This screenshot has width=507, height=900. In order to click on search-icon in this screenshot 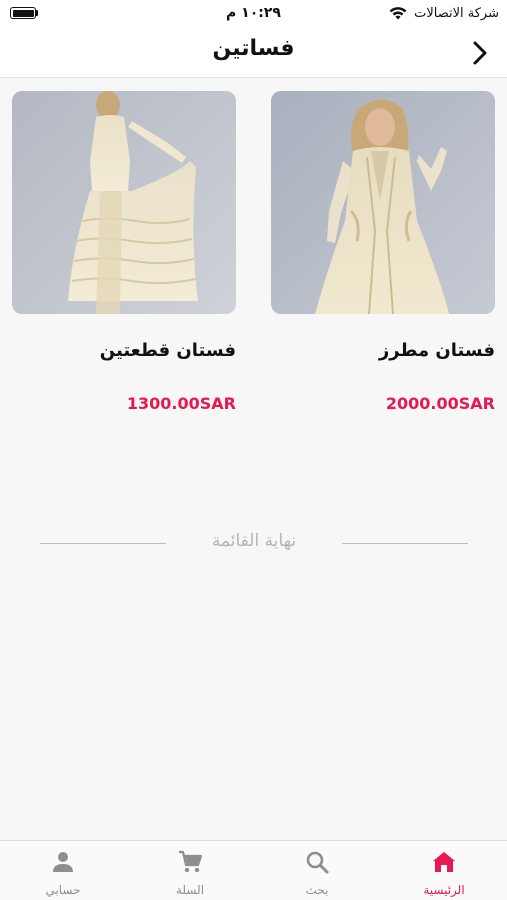, I will do `click(317, 862)`.